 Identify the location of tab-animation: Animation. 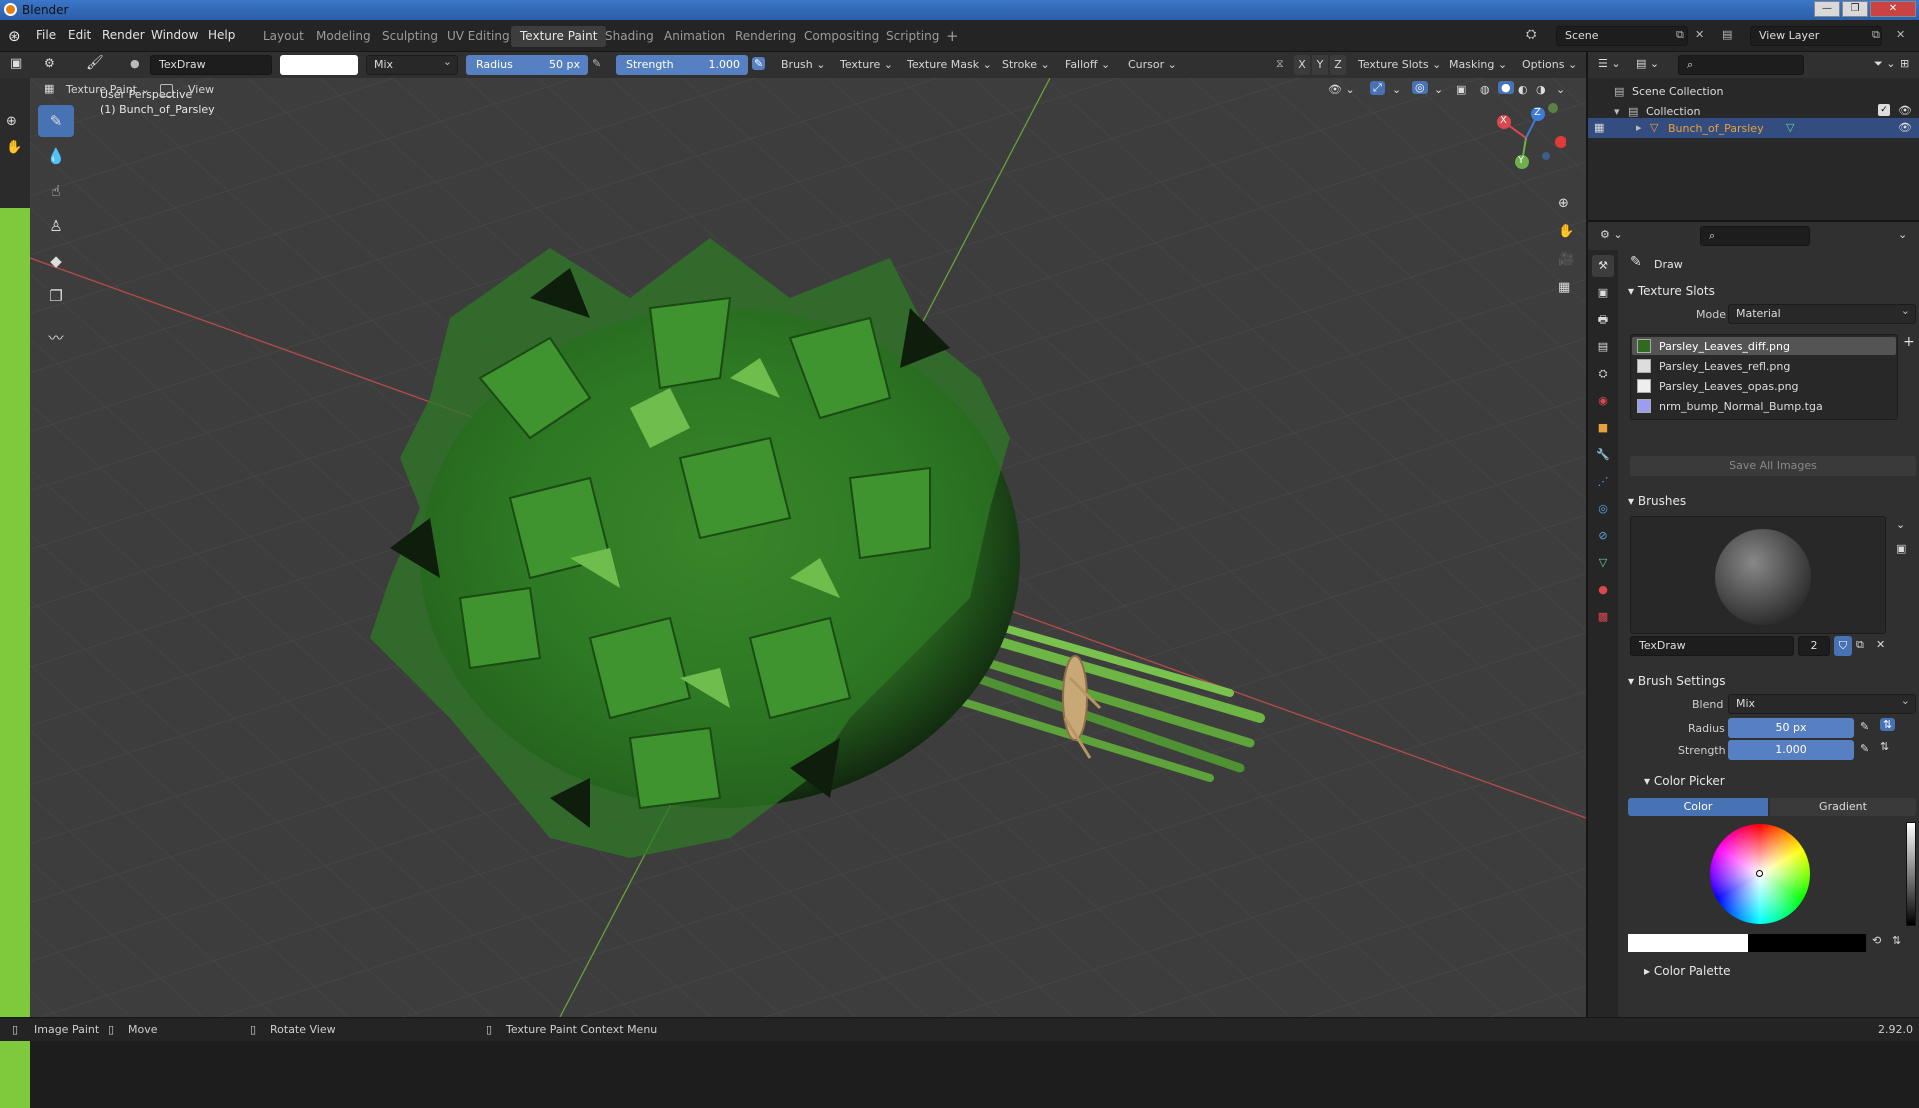
(694, 36).